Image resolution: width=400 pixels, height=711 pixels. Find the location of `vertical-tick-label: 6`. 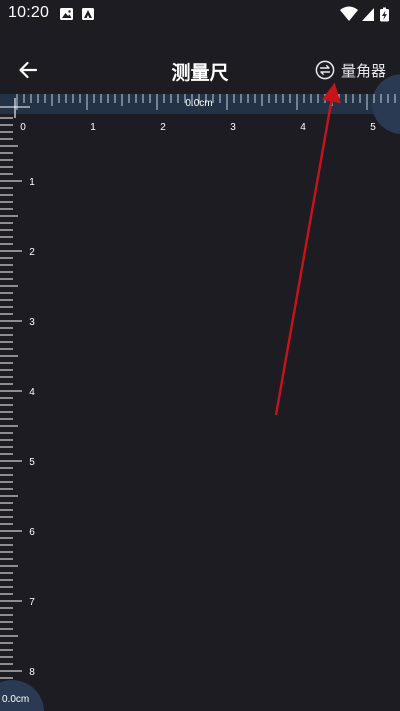

vertical-tick-label: 6 is located at coordinates (32, 532).